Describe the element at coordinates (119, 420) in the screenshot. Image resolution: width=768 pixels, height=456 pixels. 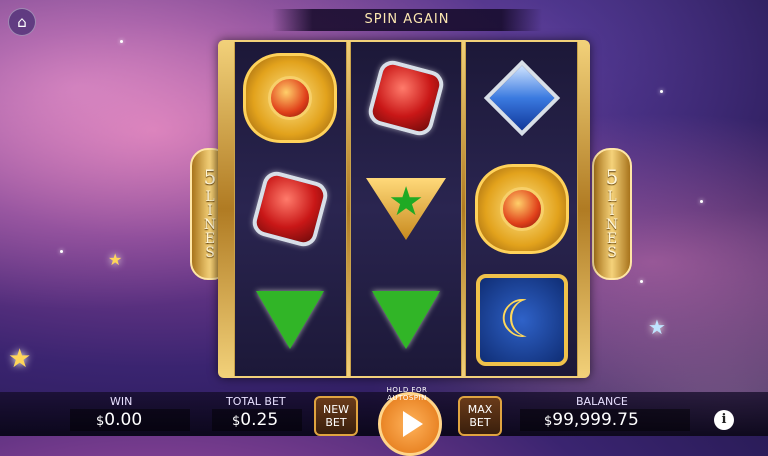
I see `win-value: $0.00` at that location.